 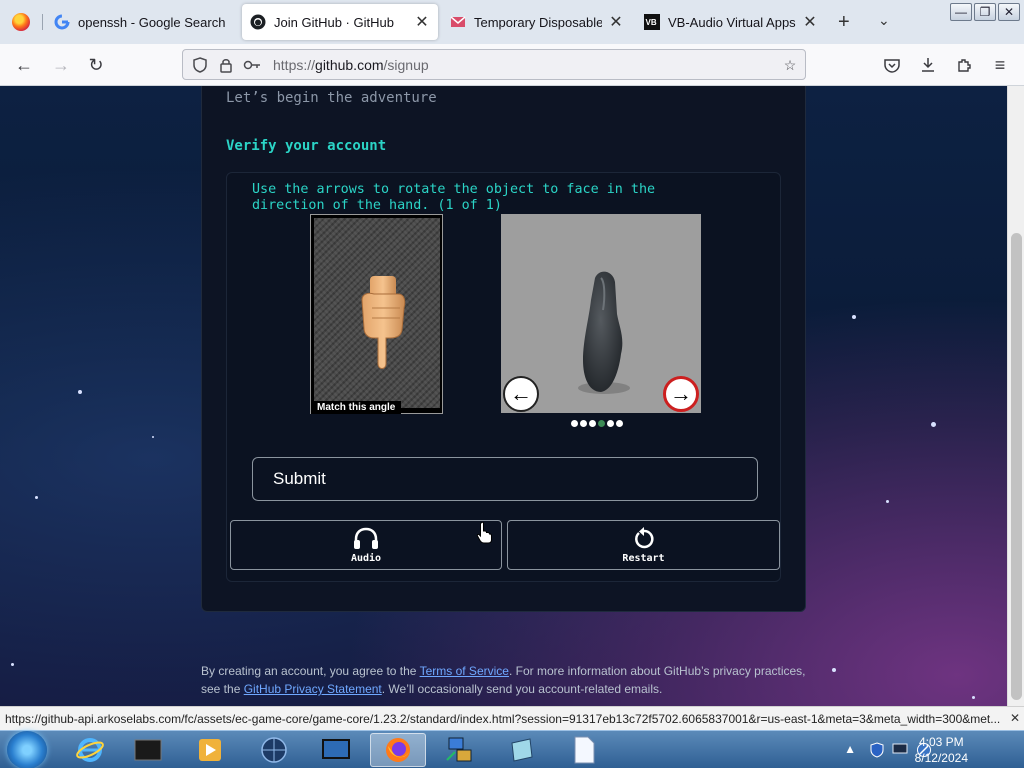 What do you see at coordinates (521, 394) in the screenshot?
I see `rotate-left-arrow-button: ←` at bounding box center [521, 394].